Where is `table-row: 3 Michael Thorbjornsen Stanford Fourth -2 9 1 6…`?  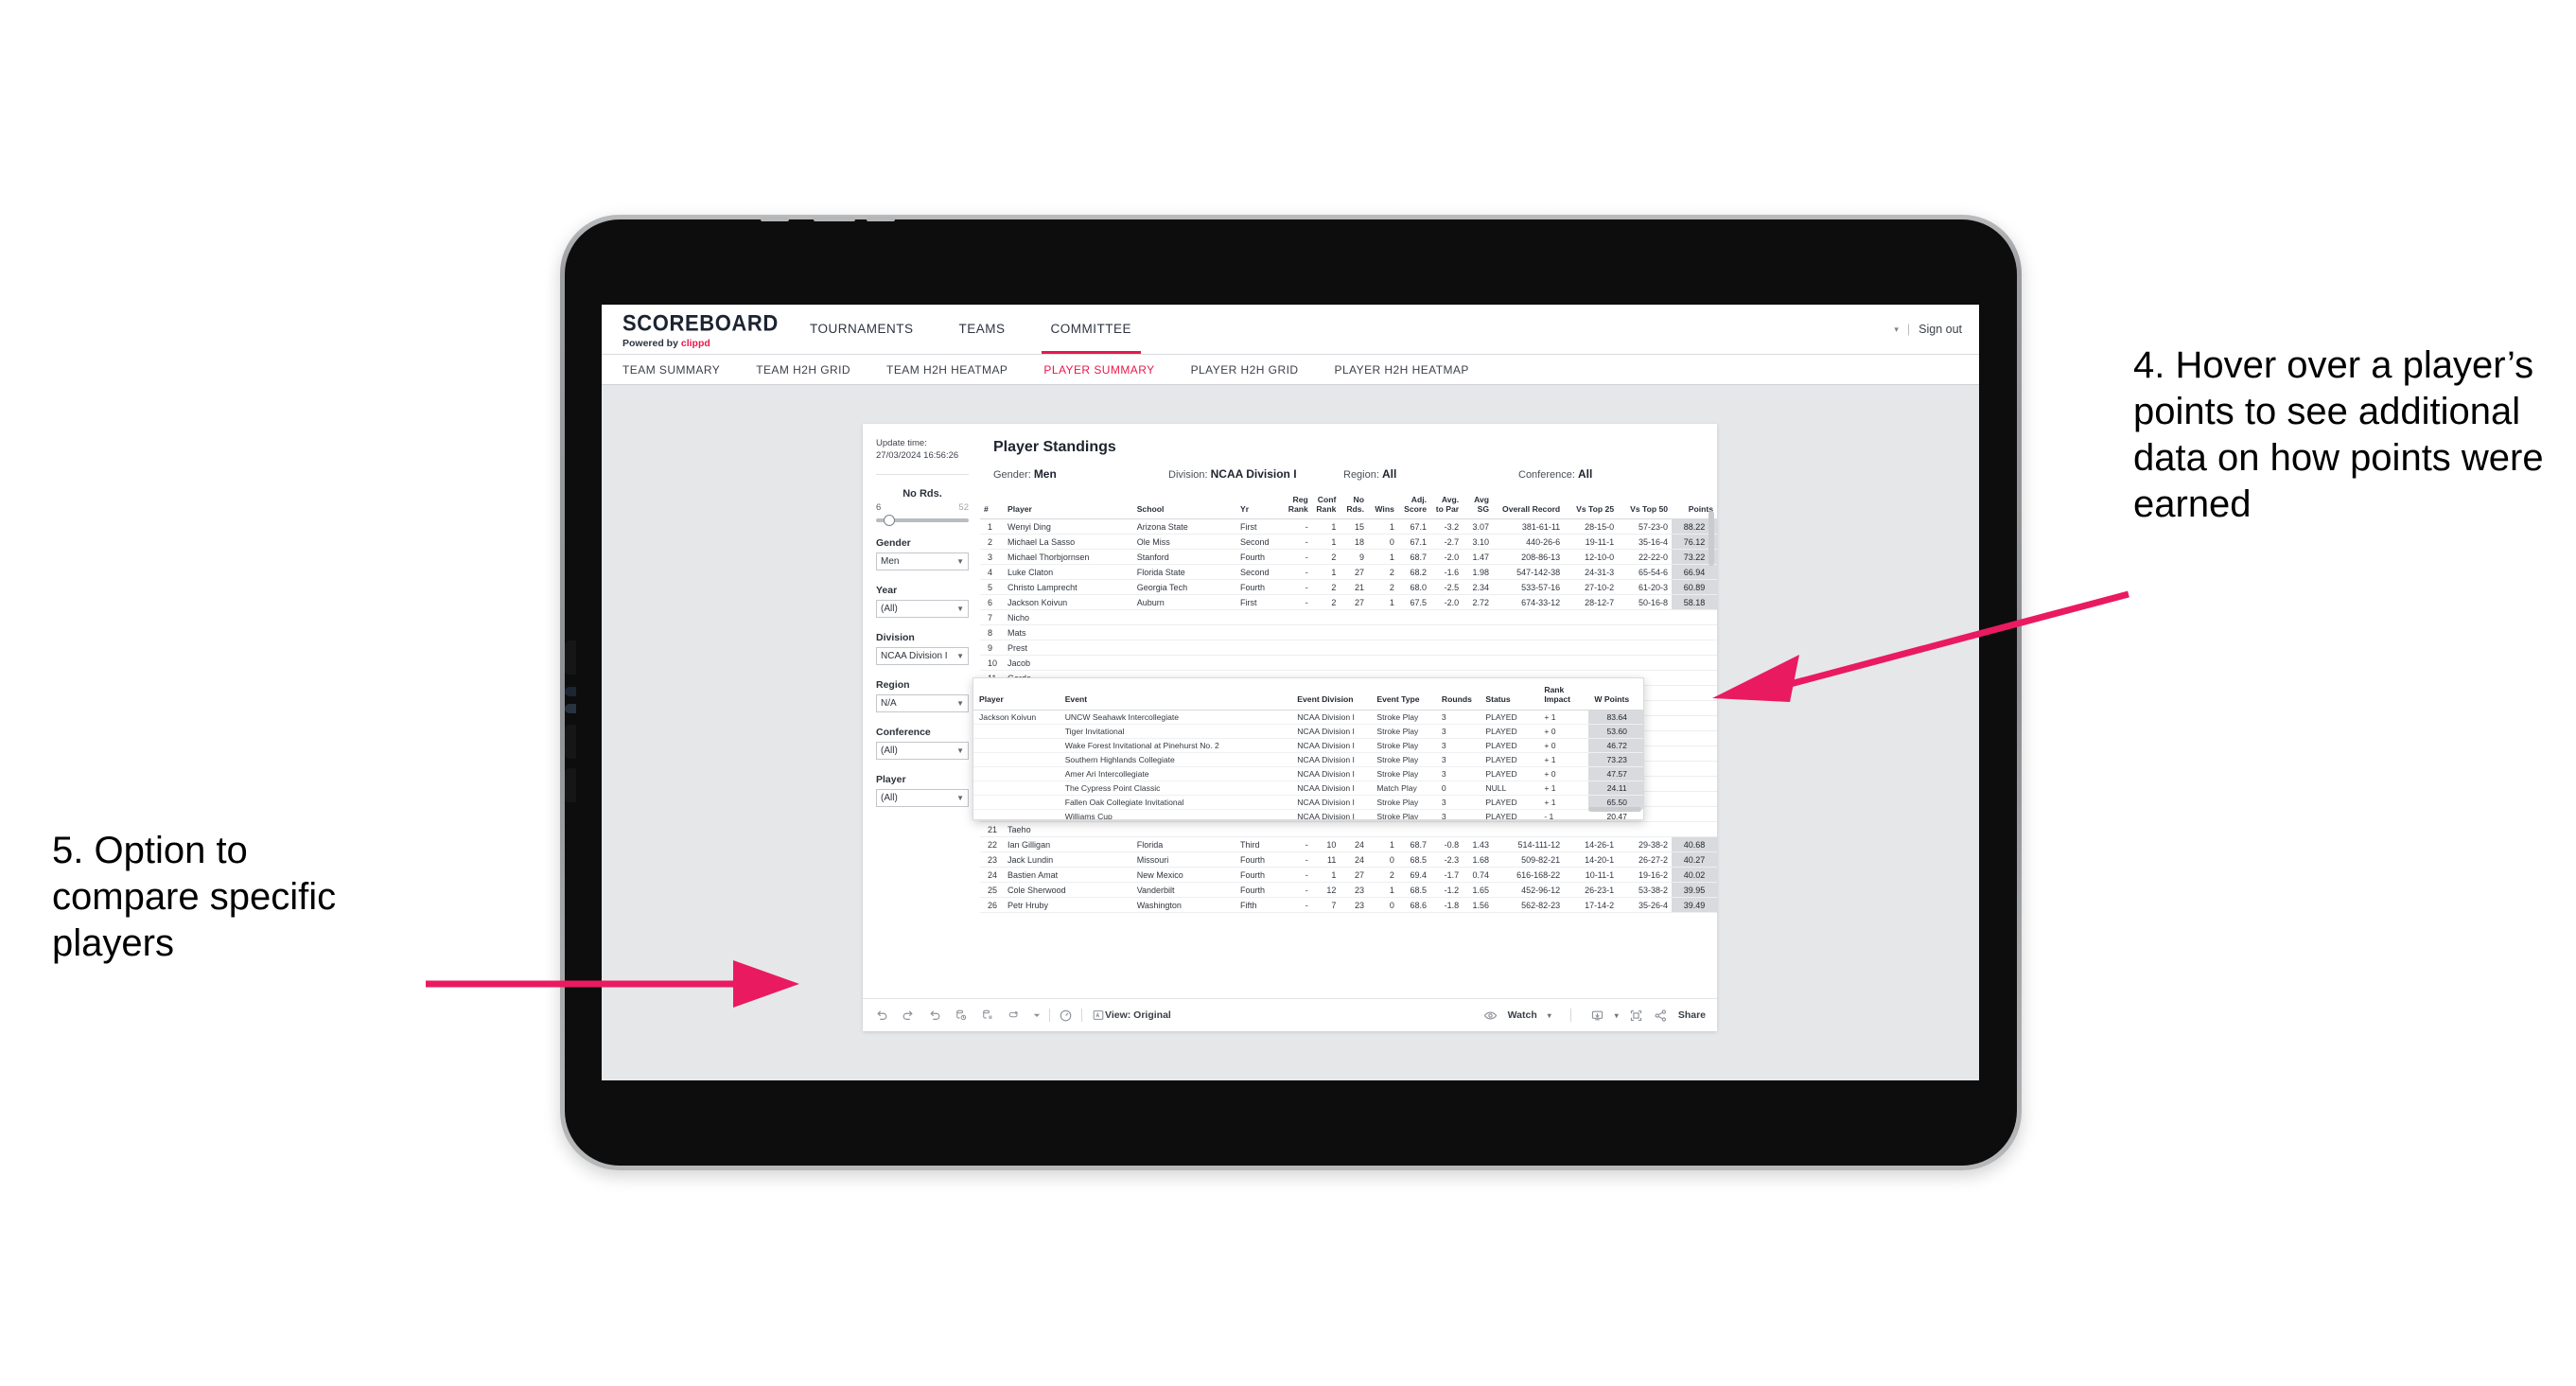
table-row: 3 Michael Thorbjornsen Stanford Fourth -2 9 1 6… is located at coordinates (1348, 557).